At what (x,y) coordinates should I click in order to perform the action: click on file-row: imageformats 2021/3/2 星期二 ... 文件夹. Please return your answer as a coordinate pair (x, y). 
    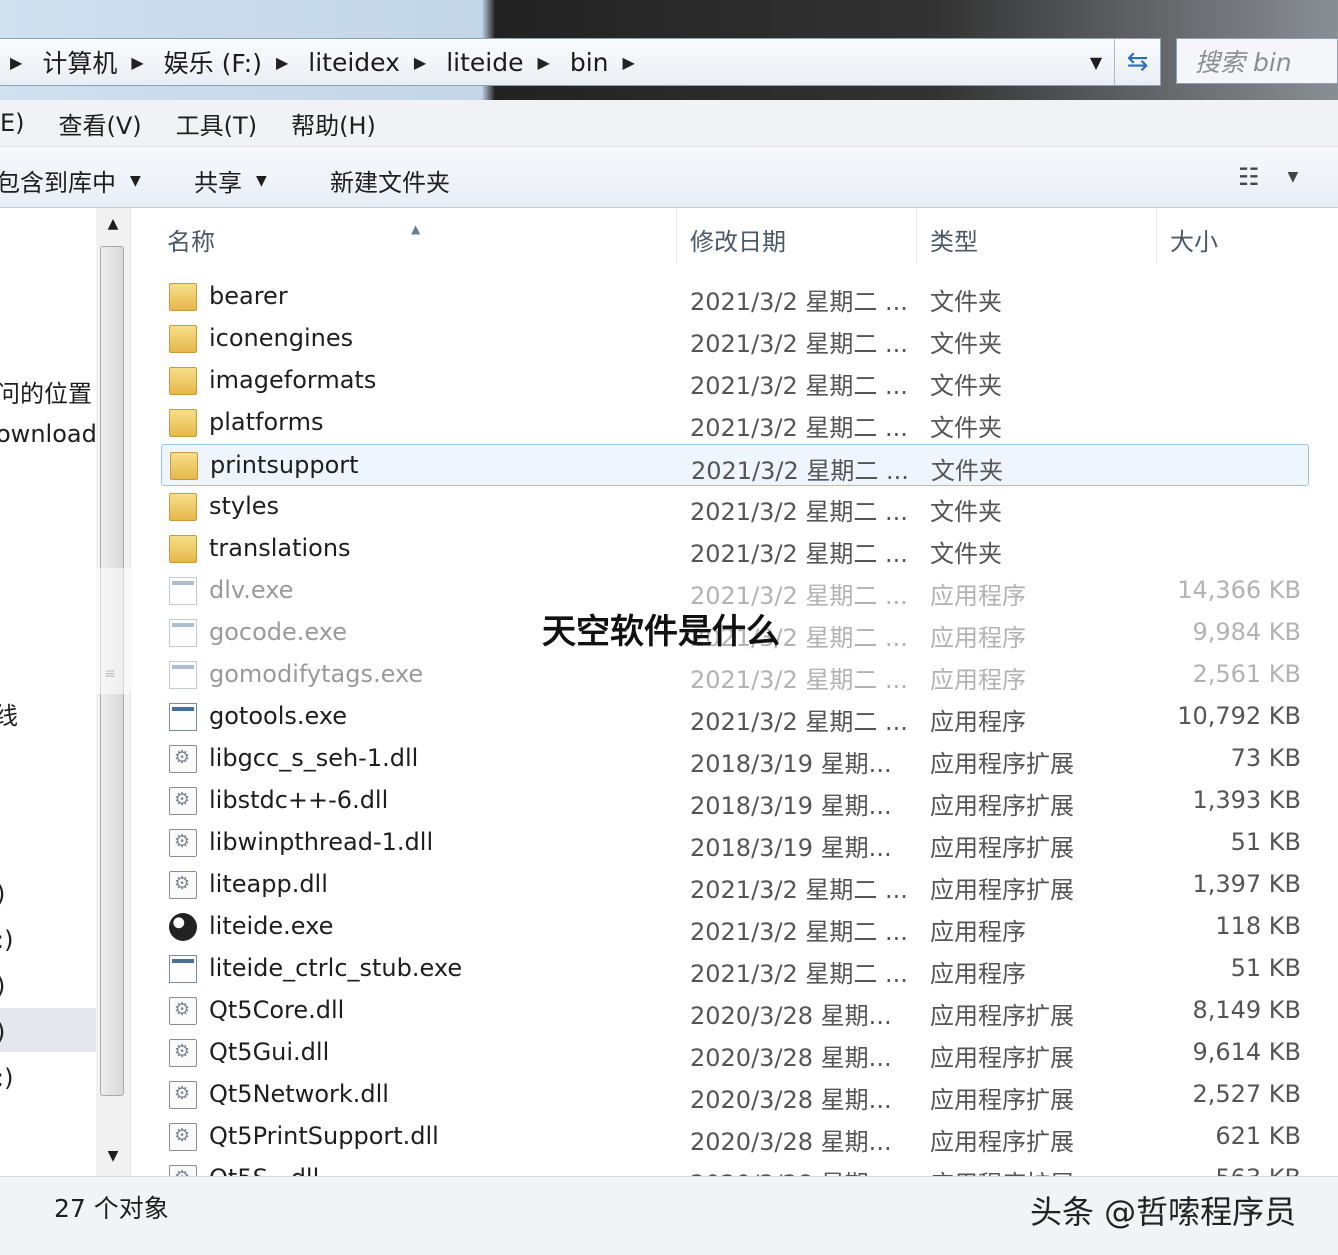
    Looking at the image, I should click on (735, 381).